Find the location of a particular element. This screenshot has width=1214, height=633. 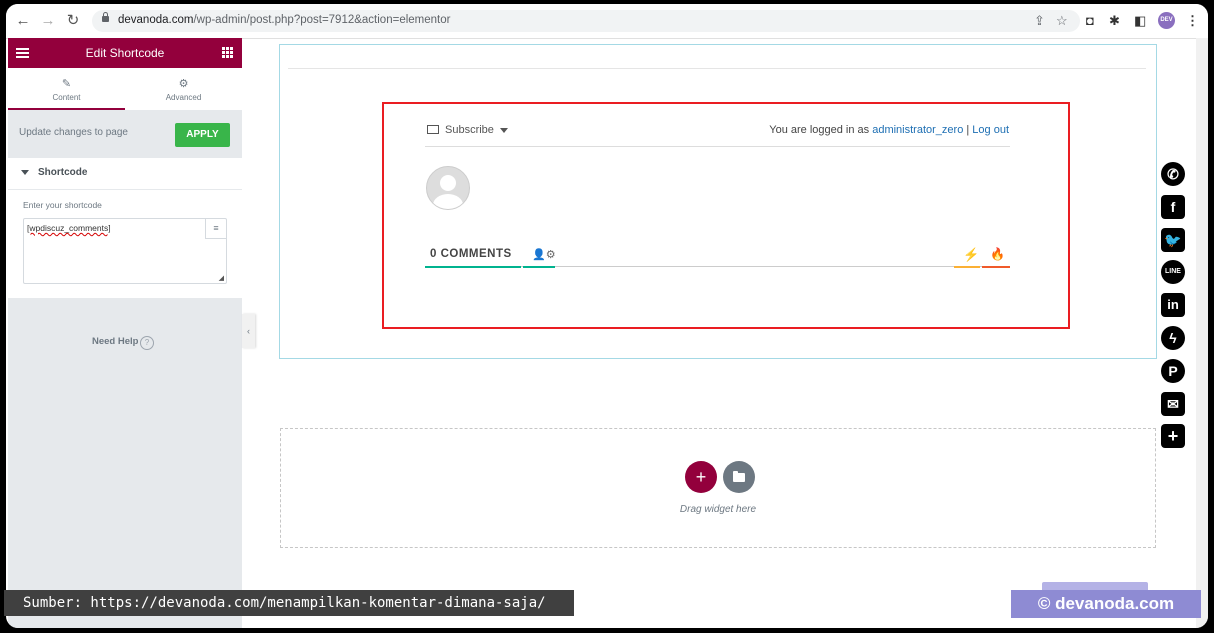

facebook-icon: f is located at coordinates (1173, 206).